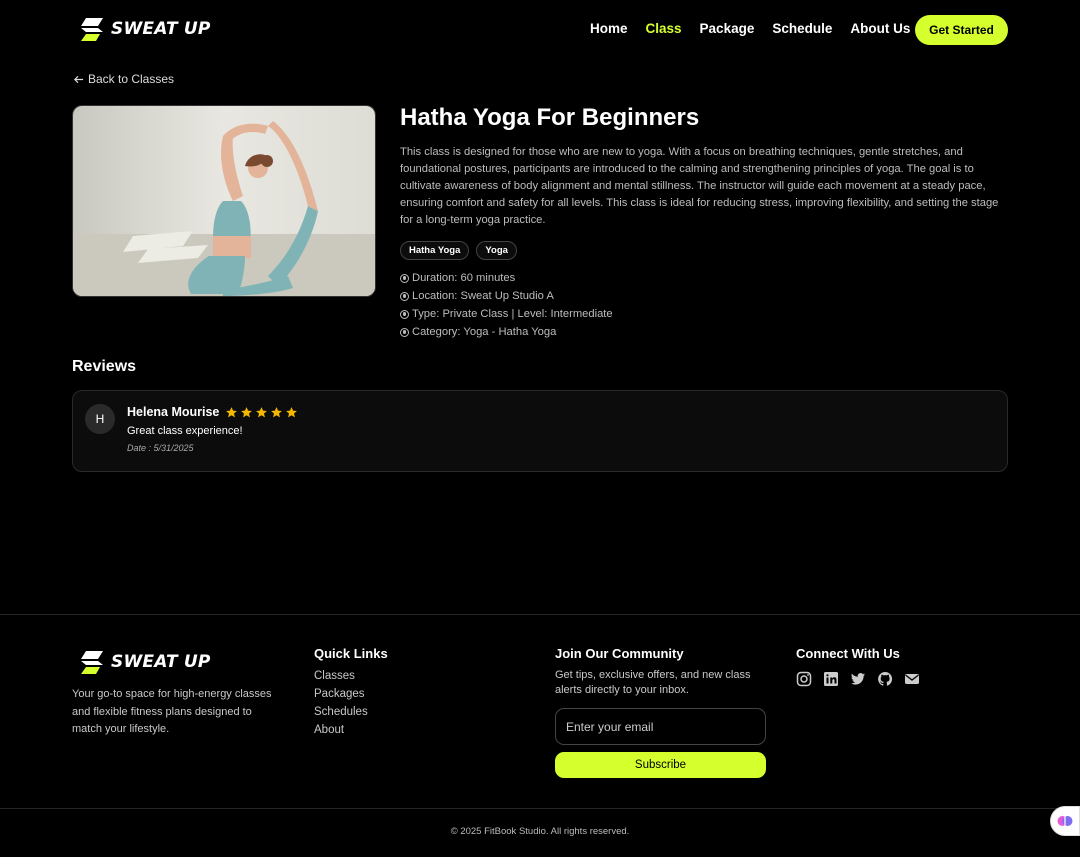 The height and width of the screenshot is (857, 1080). I want to click on brand-logo: SWEAT UP, so click(145, 29).